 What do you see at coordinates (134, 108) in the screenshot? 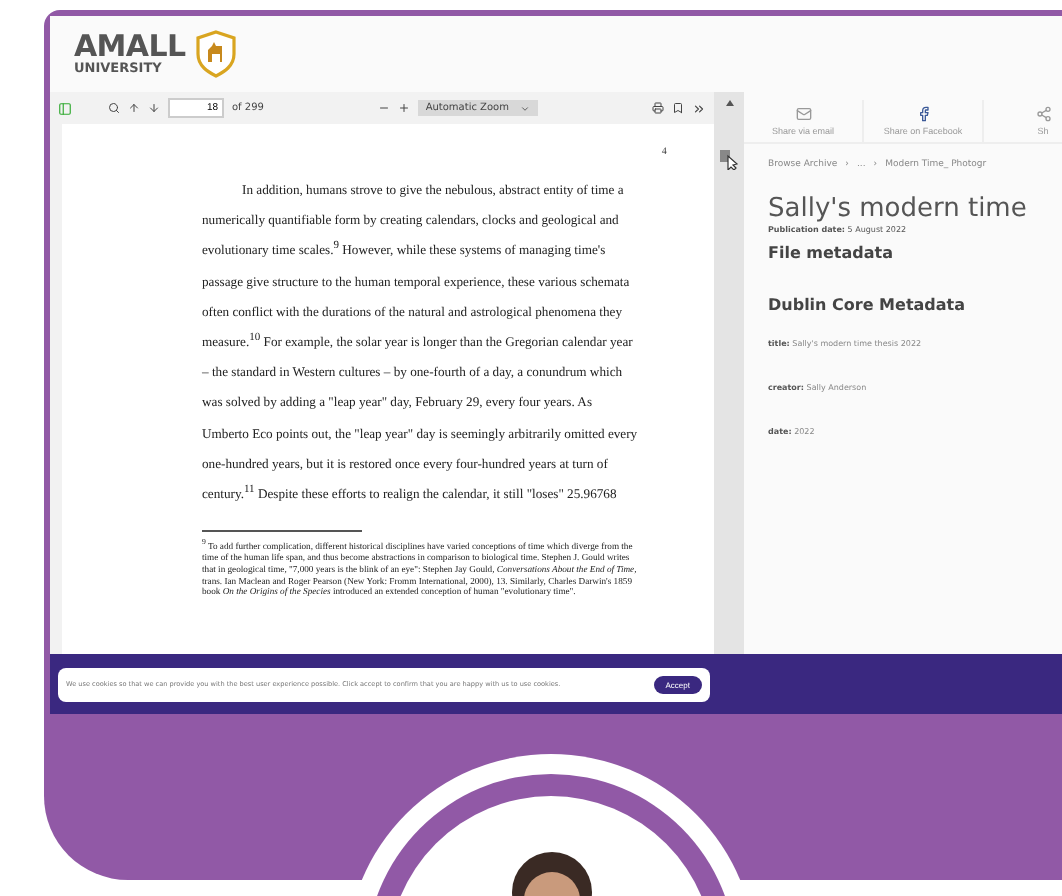
I see `up-arrow-icon` at bounding box center [134, 108].